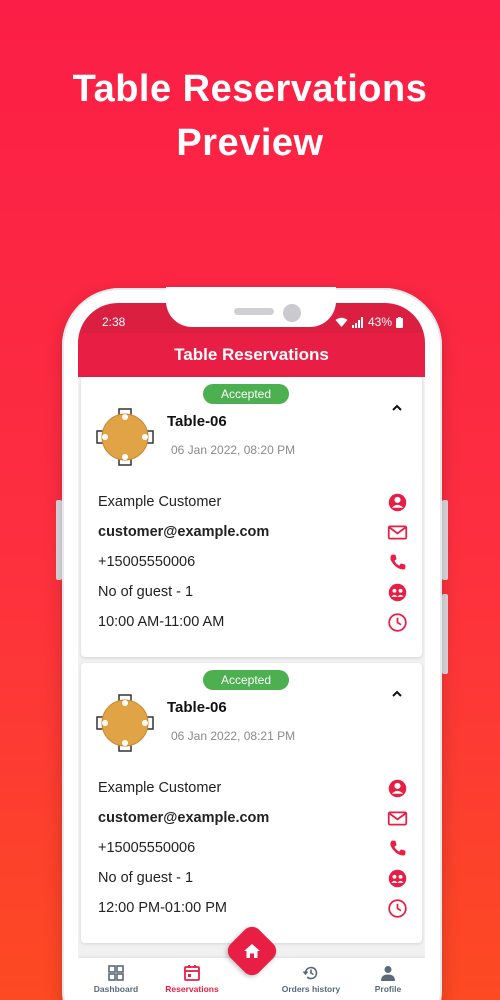  Describe the element at coordinates (253, 909) in the screenshot. I see `time-row: 12:00 PM-01:00 PM` at that location.